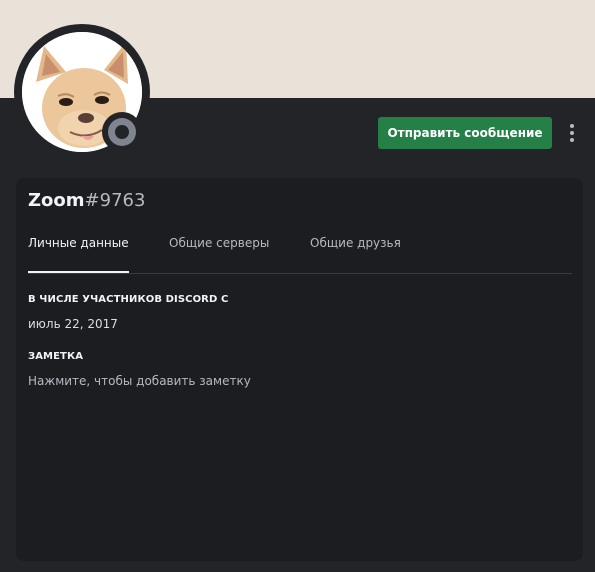 This screenshot has height=572, width=595. Describe the element at coordinates (300, 273) in the screenshot. I see `tabs-divider` at that location.